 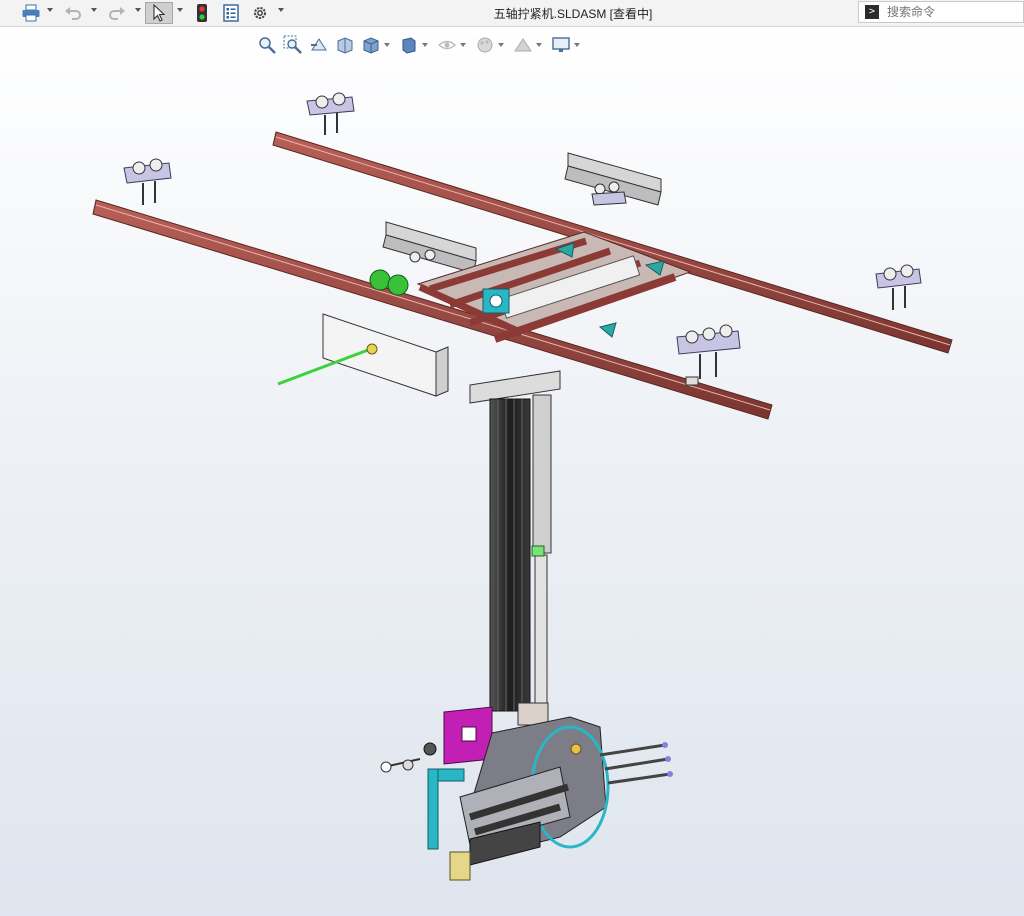 I want to click on redo-icon, so click(x=117, y=13).